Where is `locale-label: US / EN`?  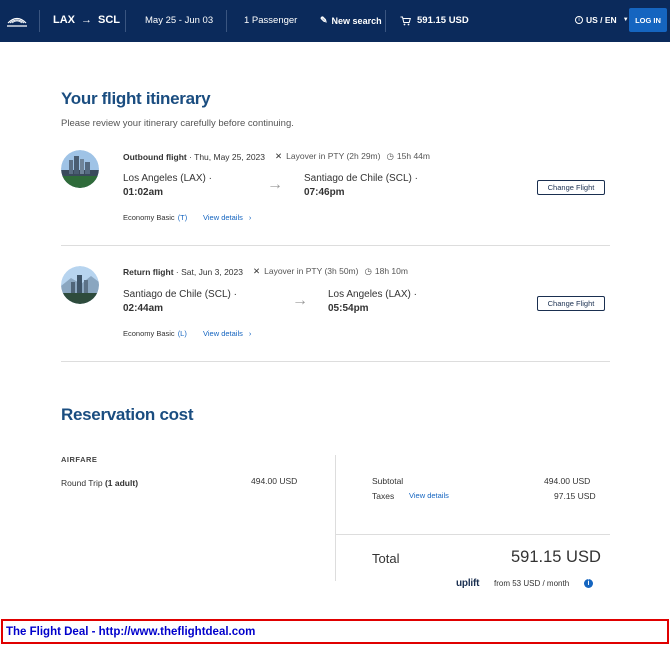
locale-label: US / EN is located at coordinates (601, 20).